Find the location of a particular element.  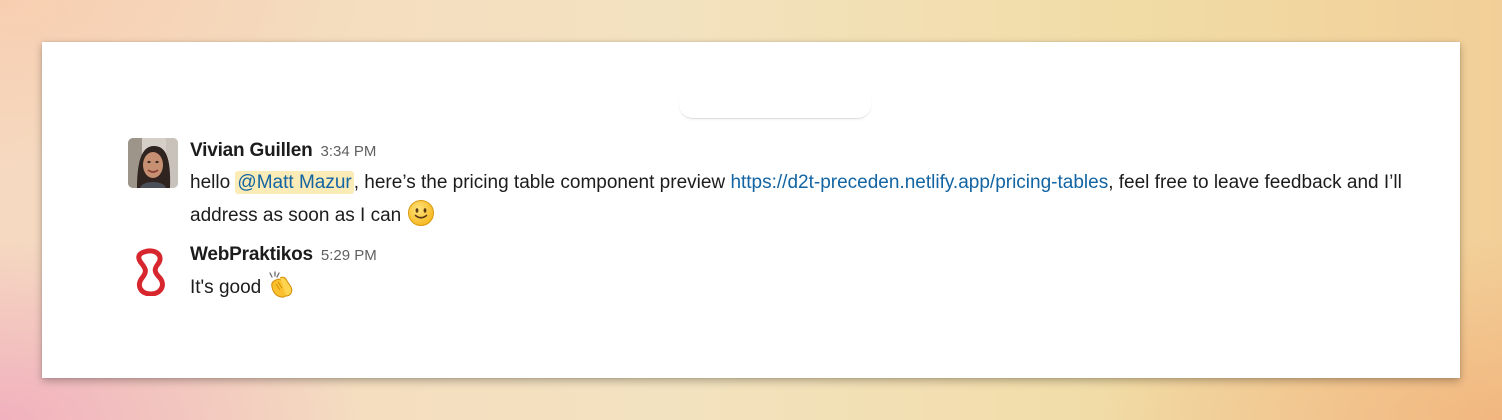

avatar-photo-icon is located at coordinates (153, 163).